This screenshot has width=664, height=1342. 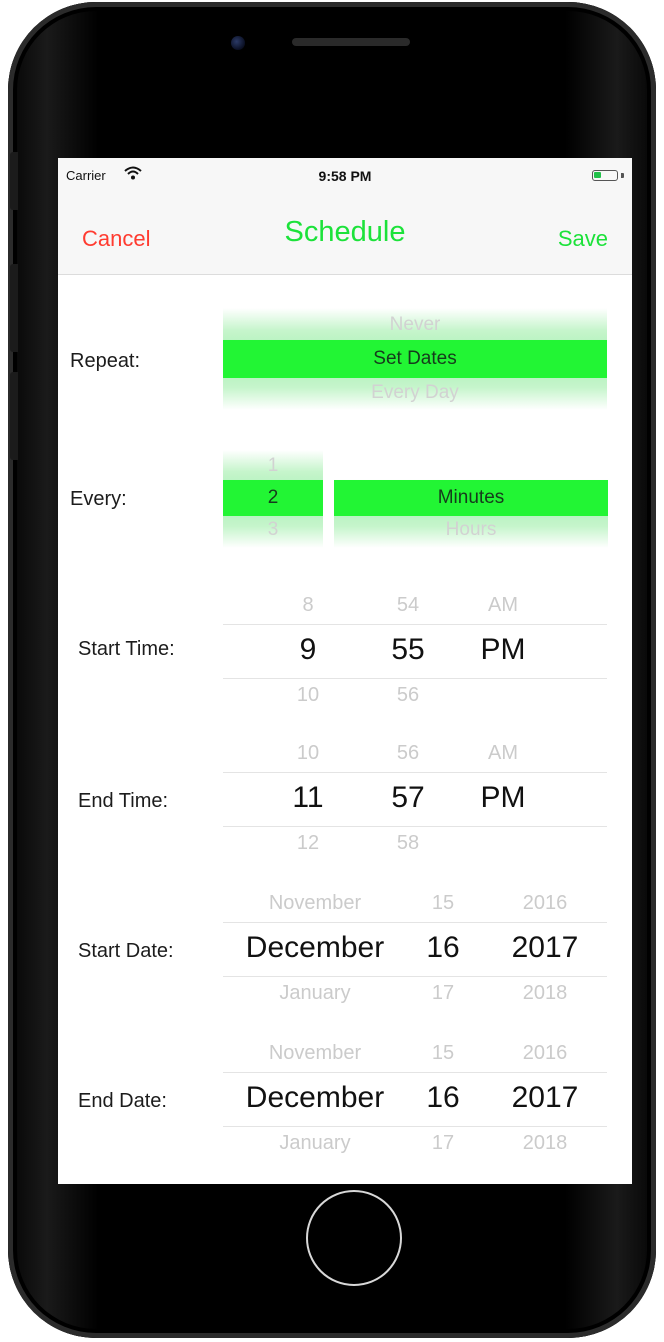 What do you see at coordinates (408, 650) in the screenshot?
I see `start-minute-selected: 55` at bounding box center [408, 650].